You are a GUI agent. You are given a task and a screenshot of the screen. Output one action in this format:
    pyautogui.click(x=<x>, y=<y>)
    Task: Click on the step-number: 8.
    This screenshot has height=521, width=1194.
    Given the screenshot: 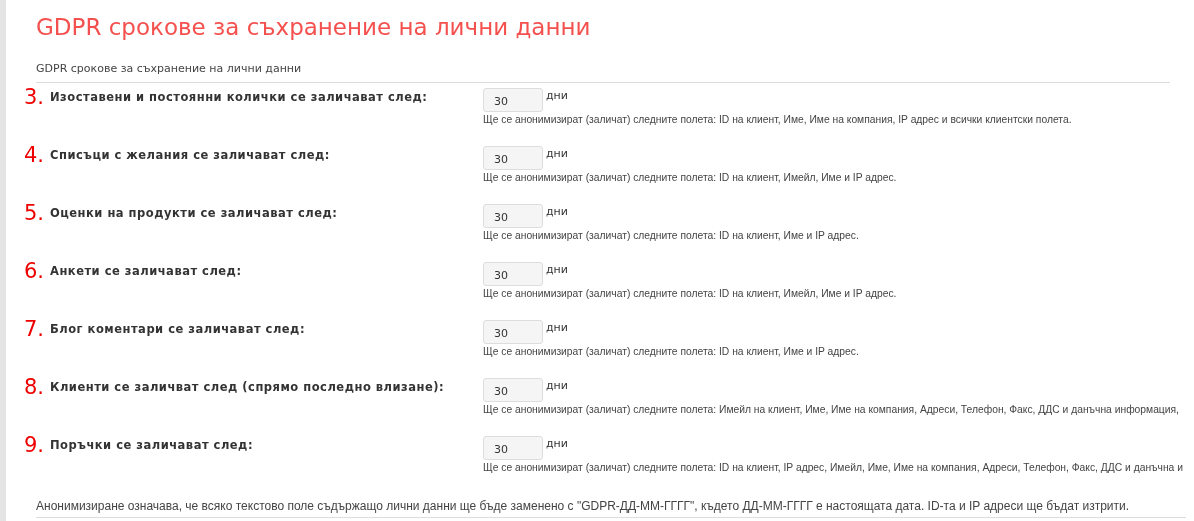 What is the action you would take?
    pyautogui.click(x=35, y=388)
    